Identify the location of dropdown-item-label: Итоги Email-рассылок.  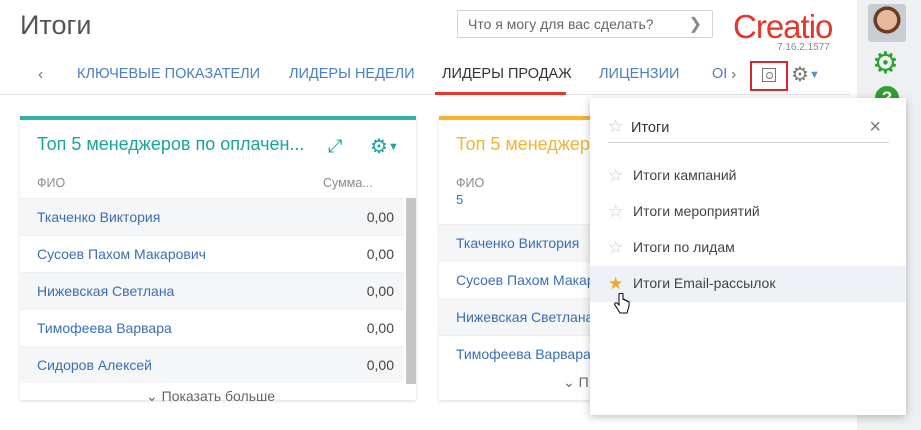
(704, 283).